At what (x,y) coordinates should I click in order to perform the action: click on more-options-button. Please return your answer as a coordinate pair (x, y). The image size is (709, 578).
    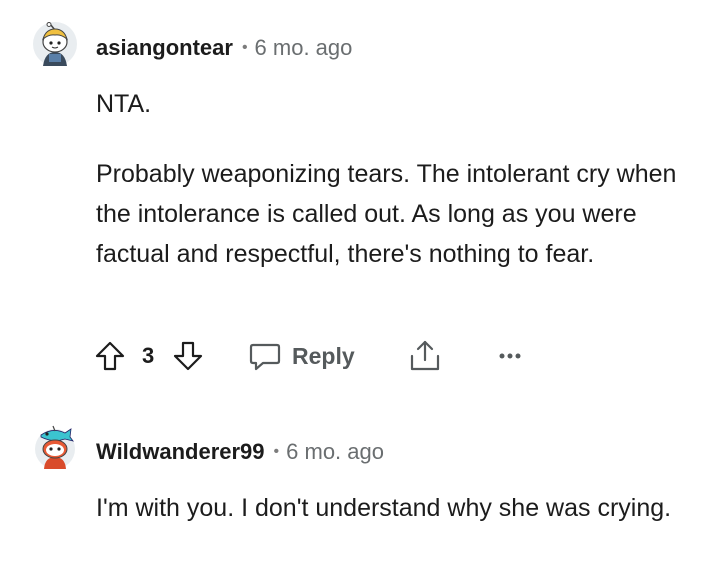
    Looking at the image, I should click on (510, 356).